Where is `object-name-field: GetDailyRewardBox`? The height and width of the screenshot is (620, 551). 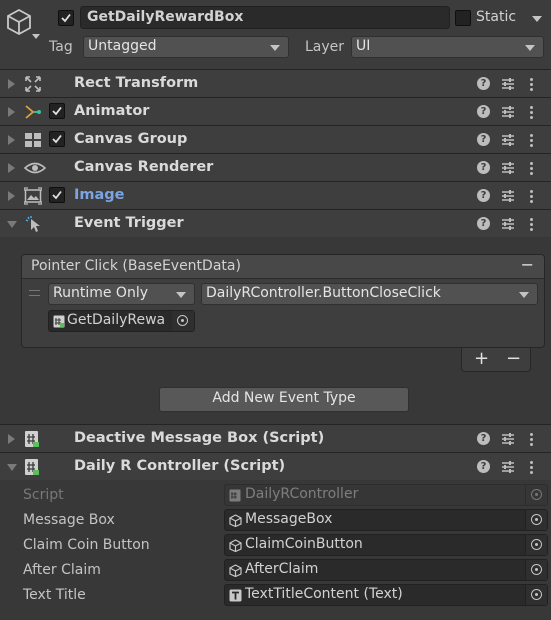 object-name-field: GetDailyRewardBox is located at coordinates (265, 17).